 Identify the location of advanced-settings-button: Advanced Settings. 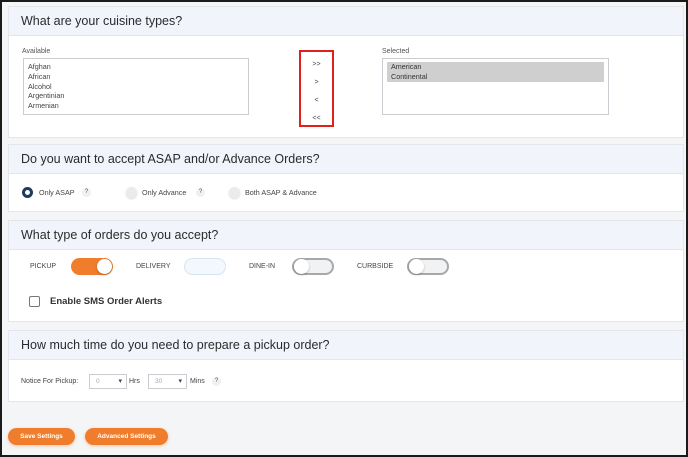
(126, 436).